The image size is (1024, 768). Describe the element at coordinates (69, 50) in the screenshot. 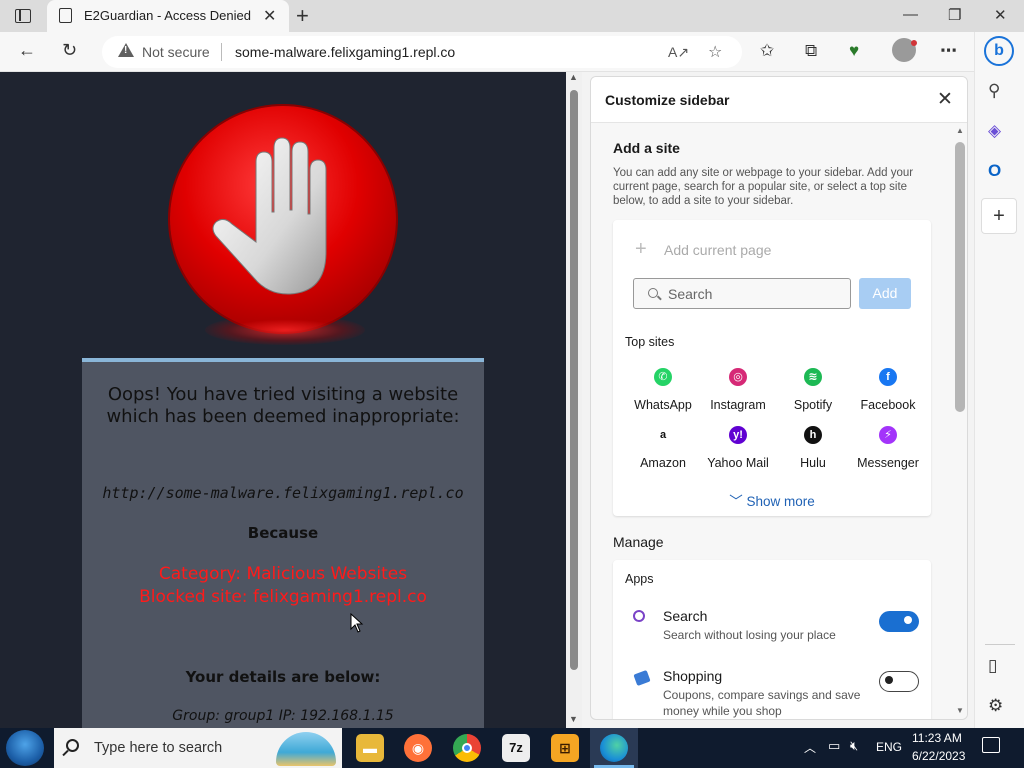

I see `refresh-icon: ↻` at that location.